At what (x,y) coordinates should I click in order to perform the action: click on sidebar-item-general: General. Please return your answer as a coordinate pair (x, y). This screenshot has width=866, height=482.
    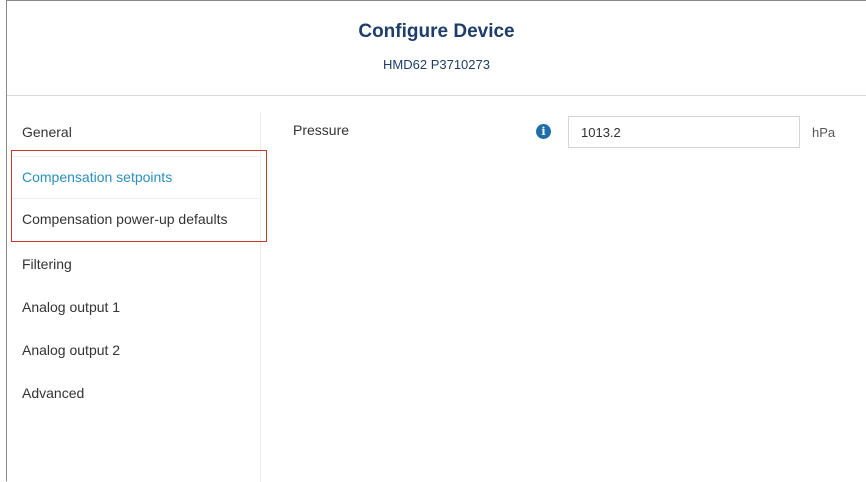
    Looking at the image, I should click on (135, 132).